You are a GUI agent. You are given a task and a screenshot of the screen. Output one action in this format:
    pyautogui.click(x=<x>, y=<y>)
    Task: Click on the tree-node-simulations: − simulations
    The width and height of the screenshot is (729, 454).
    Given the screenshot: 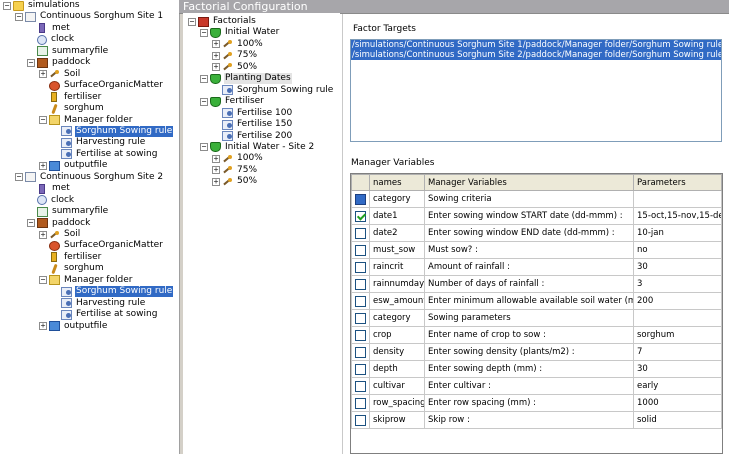 What is the action you would take?
    pyautogui.click(x=42, y=5)
    